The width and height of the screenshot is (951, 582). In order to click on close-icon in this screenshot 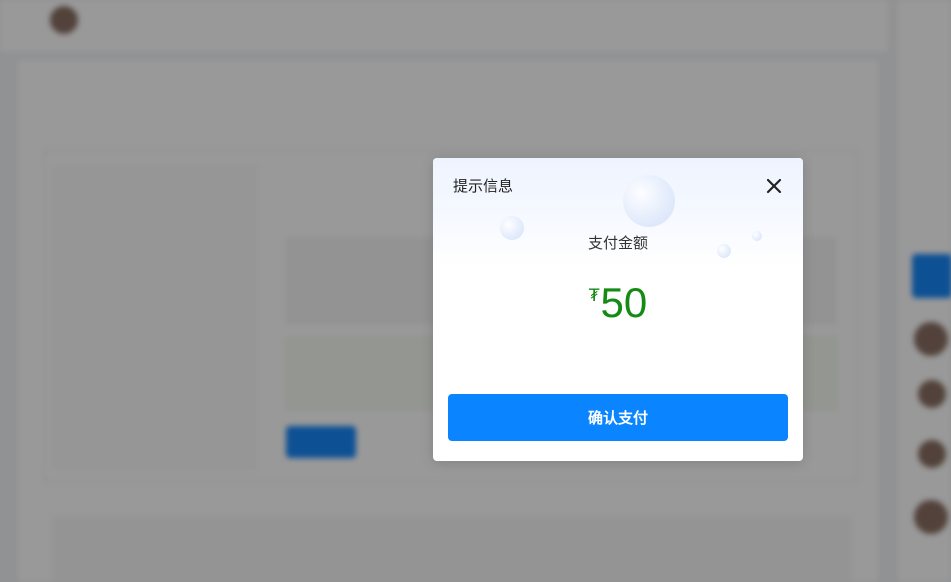, I will do `click(774, 186)`.